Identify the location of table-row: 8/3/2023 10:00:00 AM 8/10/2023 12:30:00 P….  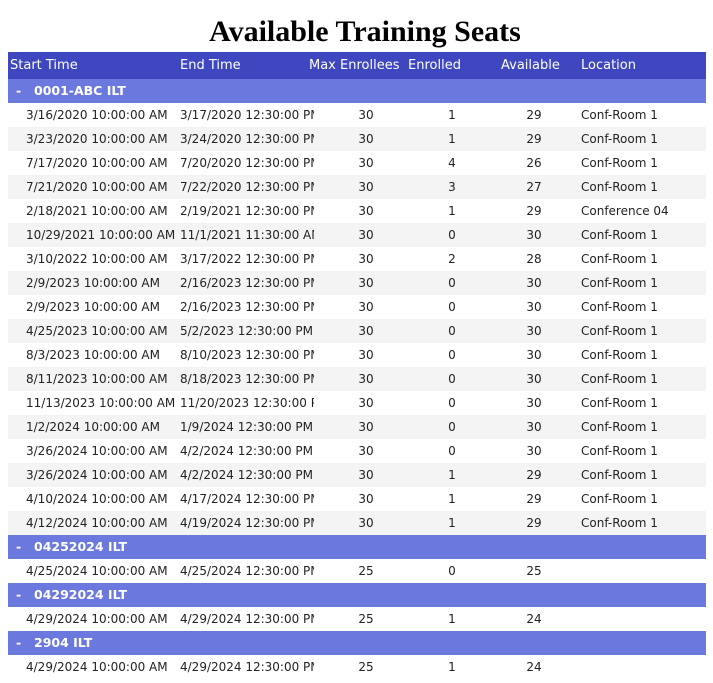
(357, 355).